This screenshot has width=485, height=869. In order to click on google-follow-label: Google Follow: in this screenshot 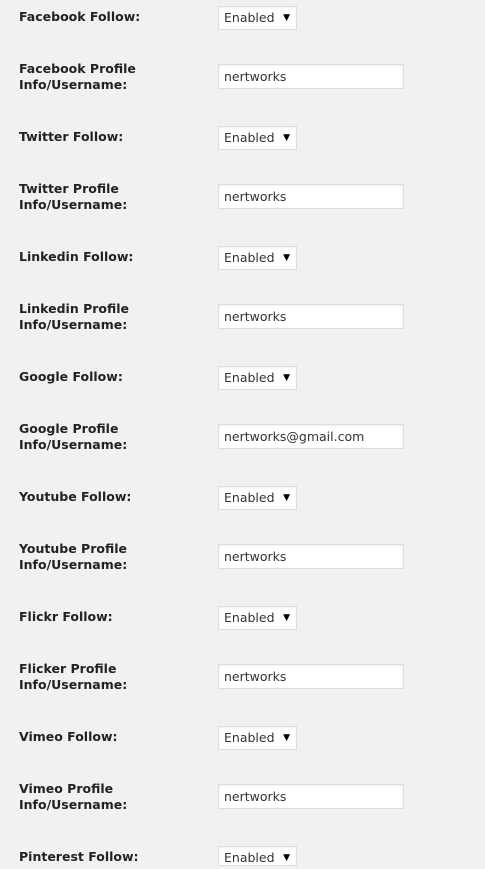, I will do `click(71, 376)`.